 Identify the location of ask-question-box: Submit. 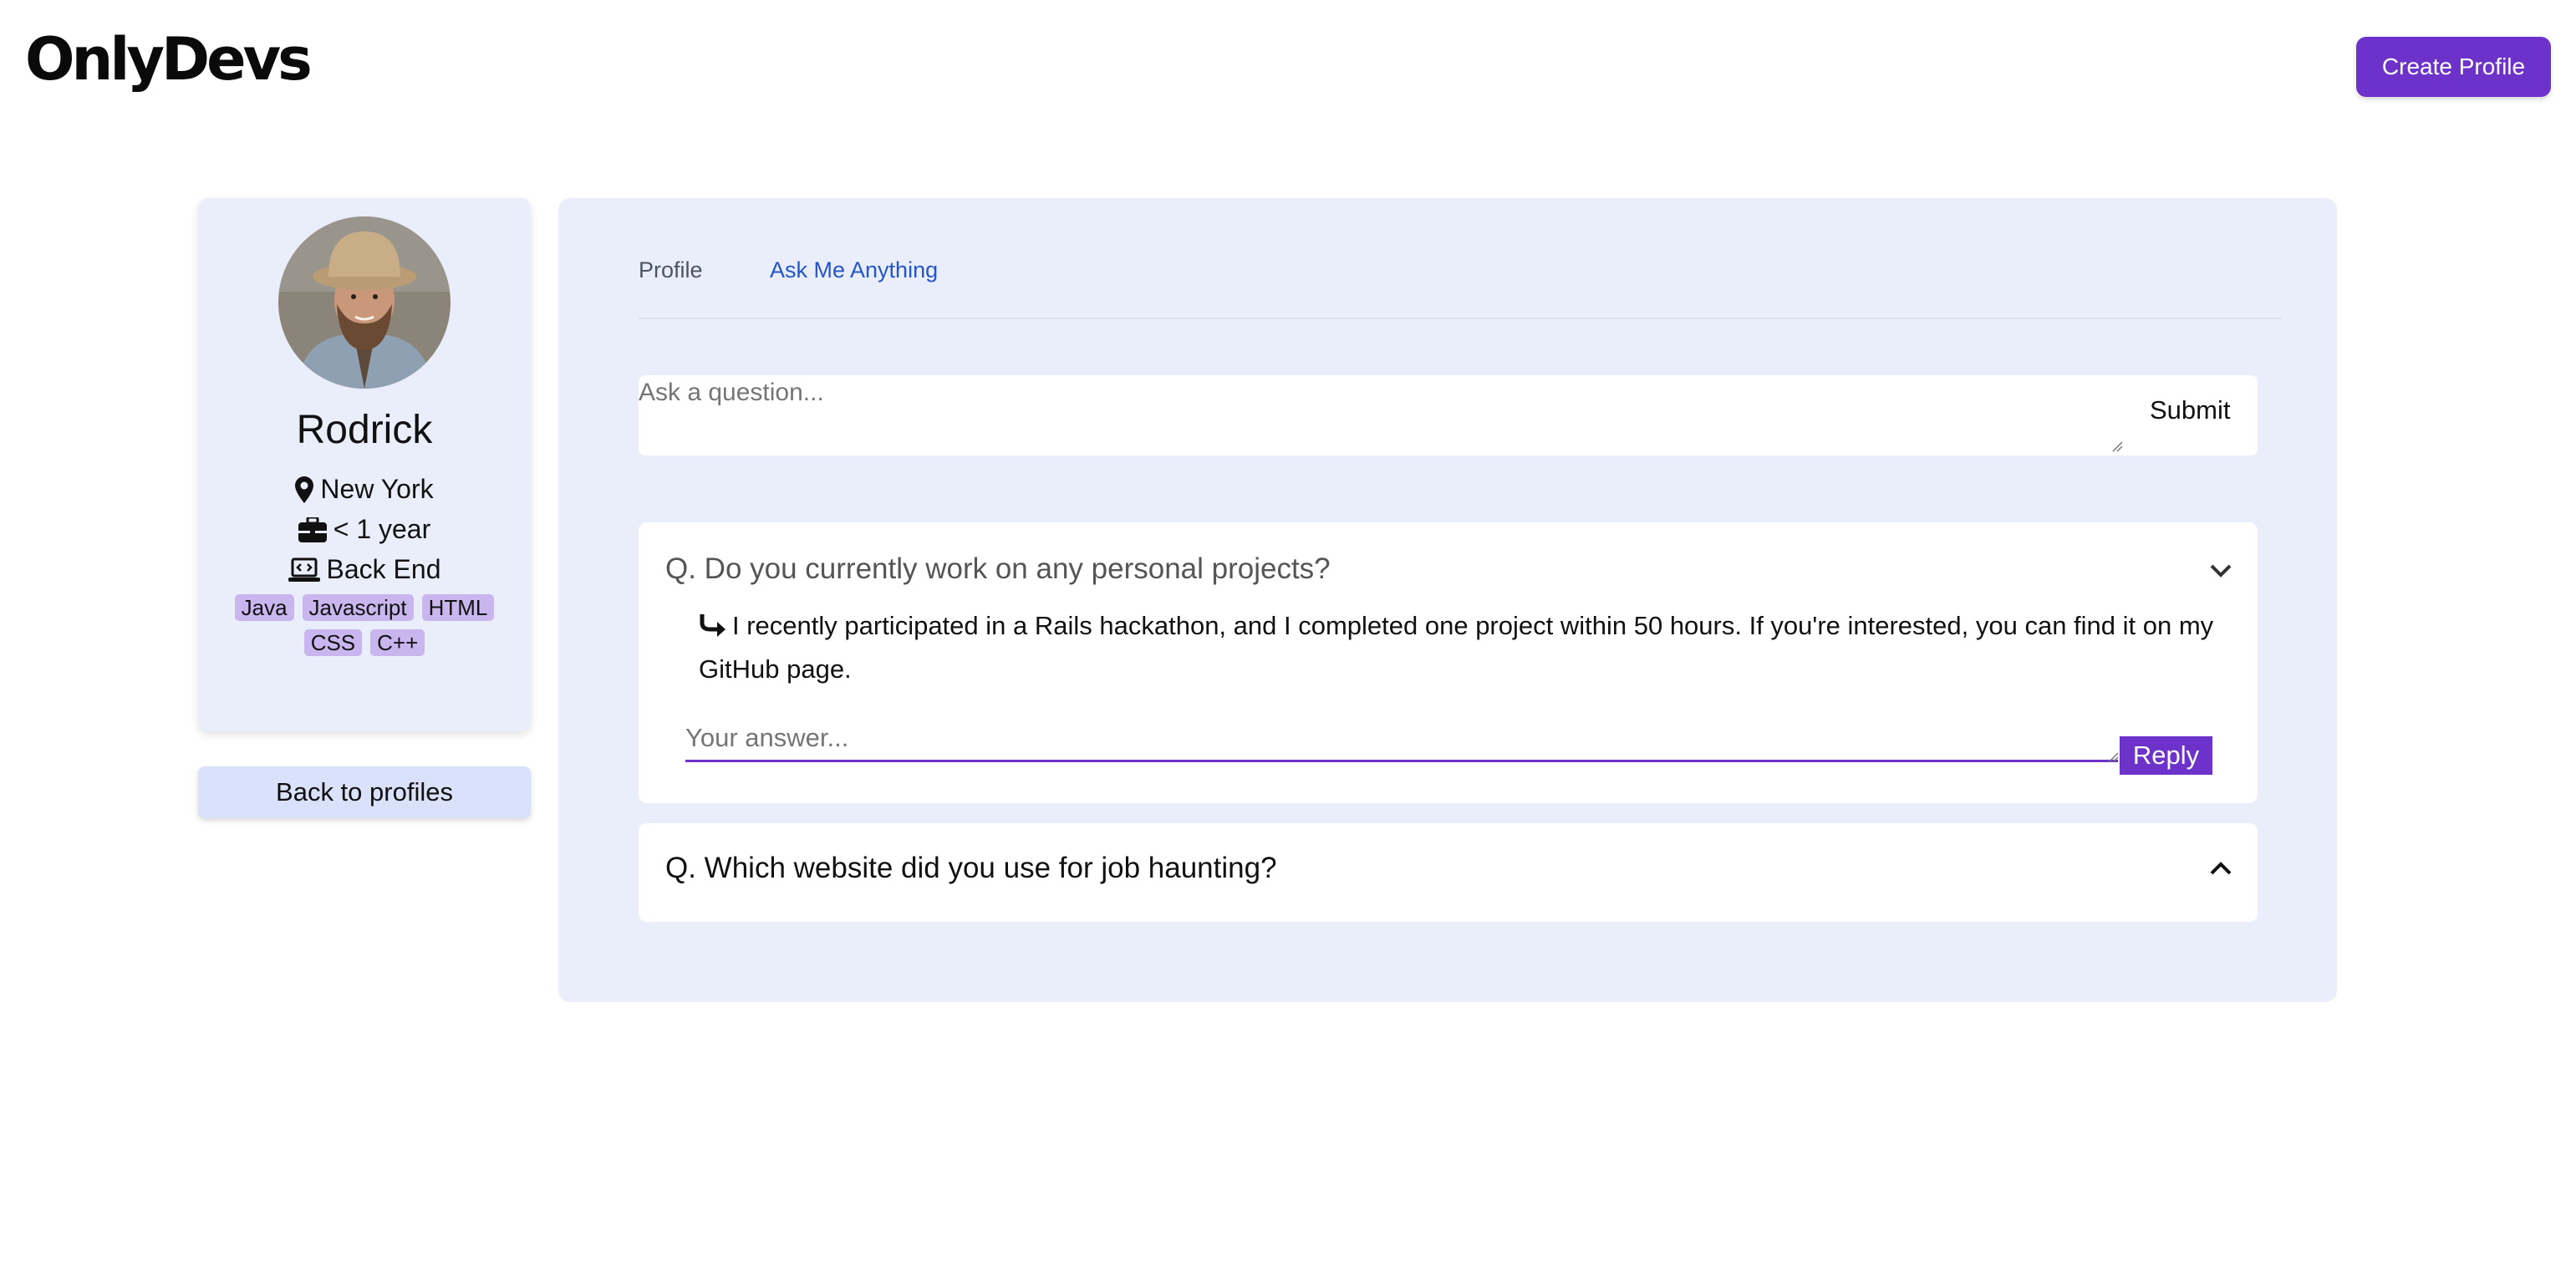
(1448, 416).